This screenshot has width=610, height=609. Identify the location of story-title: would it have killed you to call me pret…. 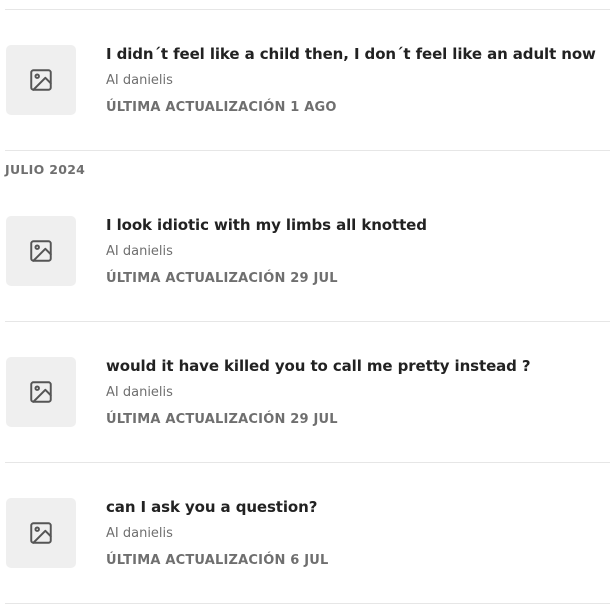
(318, 366).